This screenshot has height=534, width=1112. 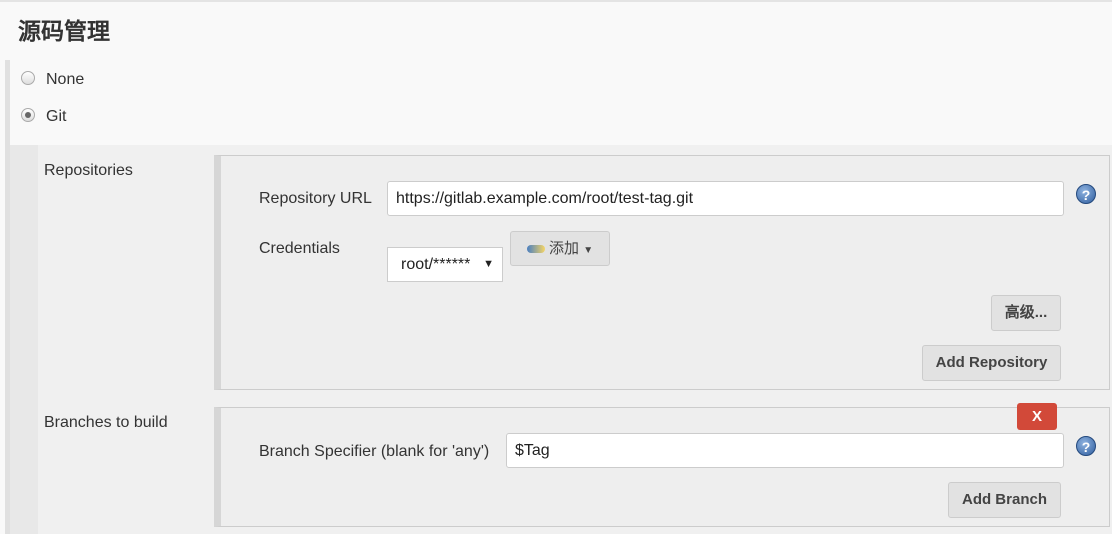 What do you see at coordinates (65, 79) in the screenshot?
I see `radio-none-label: None` at bounding box center [65, 79].